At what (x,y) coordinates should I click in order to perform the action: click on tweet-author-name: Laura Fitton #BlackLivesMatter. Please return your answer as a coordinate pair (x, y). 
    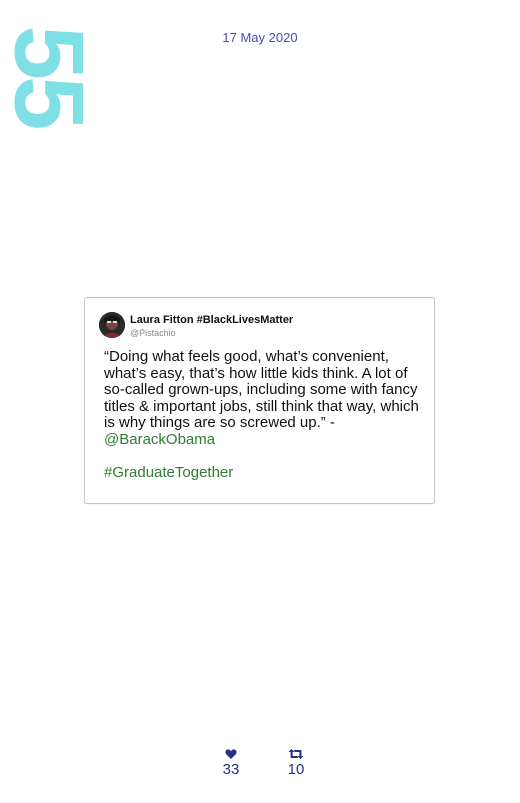
    Looking at the image, I should click on (211, 320).